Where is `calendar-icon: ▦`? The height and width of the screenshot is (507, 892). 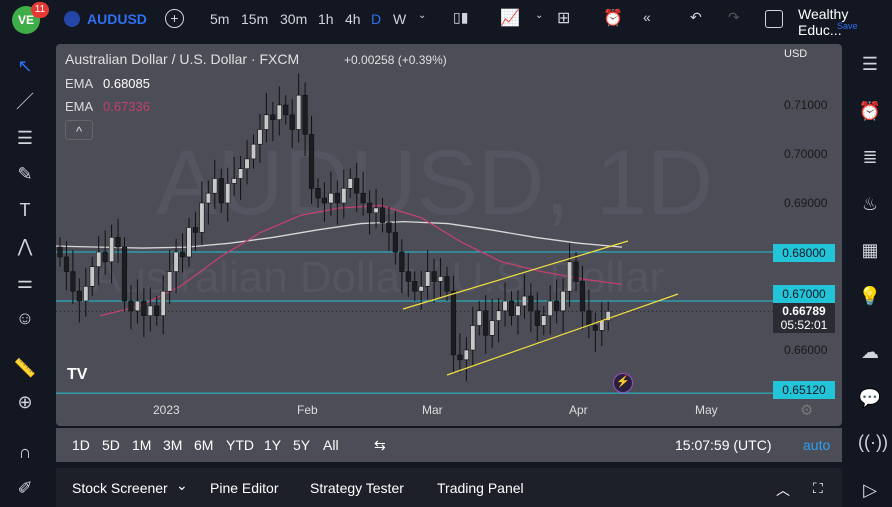 calendar-icon: ▦ is located at coordinates (870, 250).